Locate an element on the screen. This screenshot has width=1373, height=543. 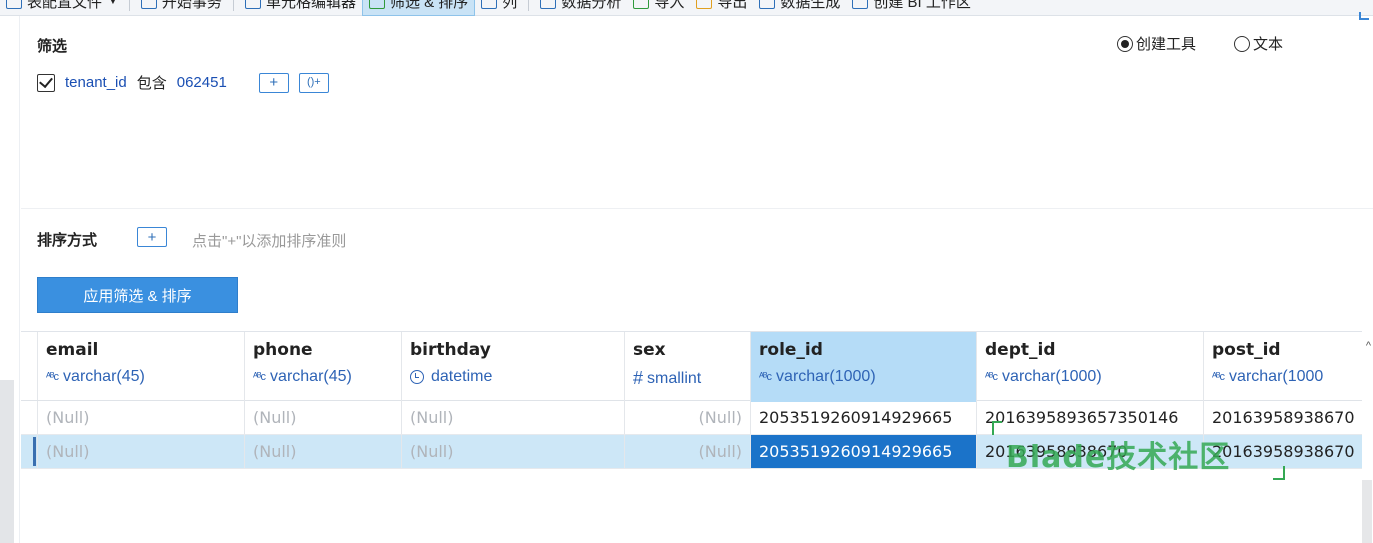
column-name: email is located at coordinates (72, 350).